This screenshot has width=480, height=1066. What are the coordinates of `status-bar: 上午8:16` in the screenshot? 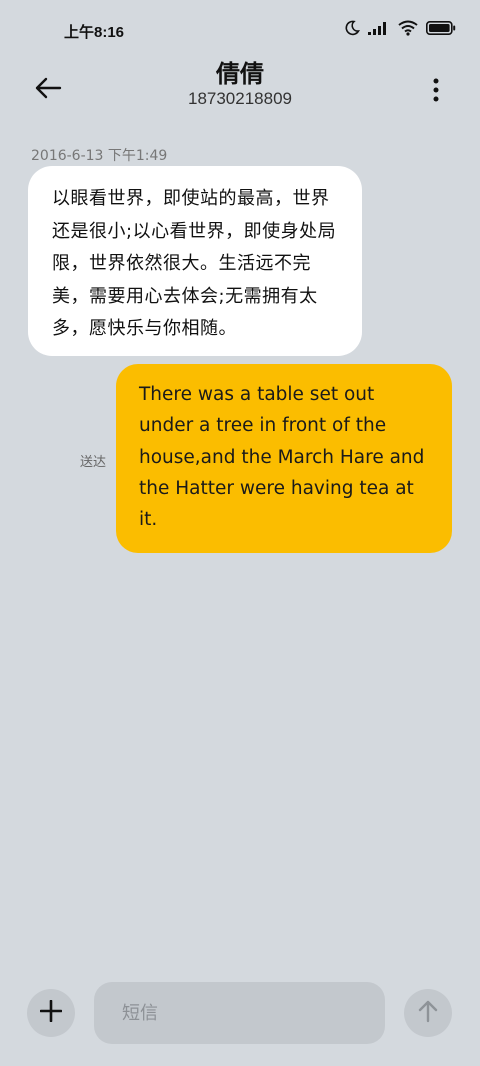 It's located at (240, 30).